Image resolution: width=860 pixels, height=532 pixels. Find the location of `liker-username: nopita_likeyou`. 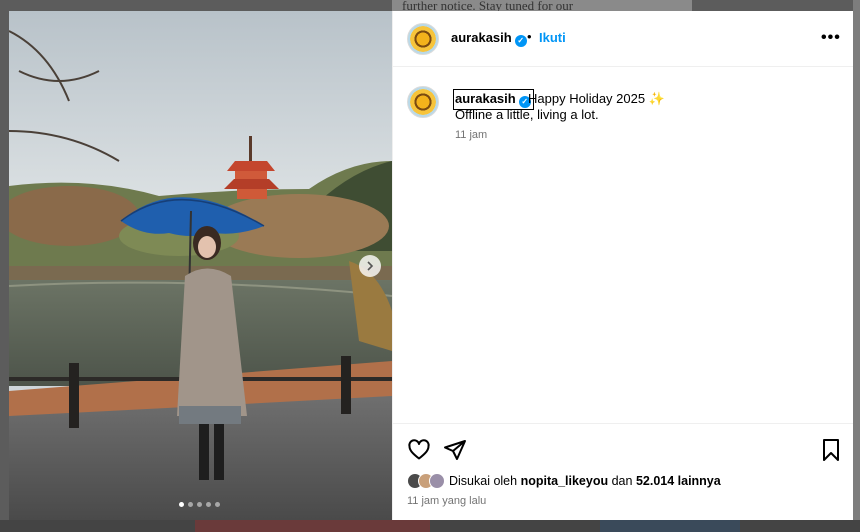

liker-username: nopita_likeyou is located at coordinates (565, 481).